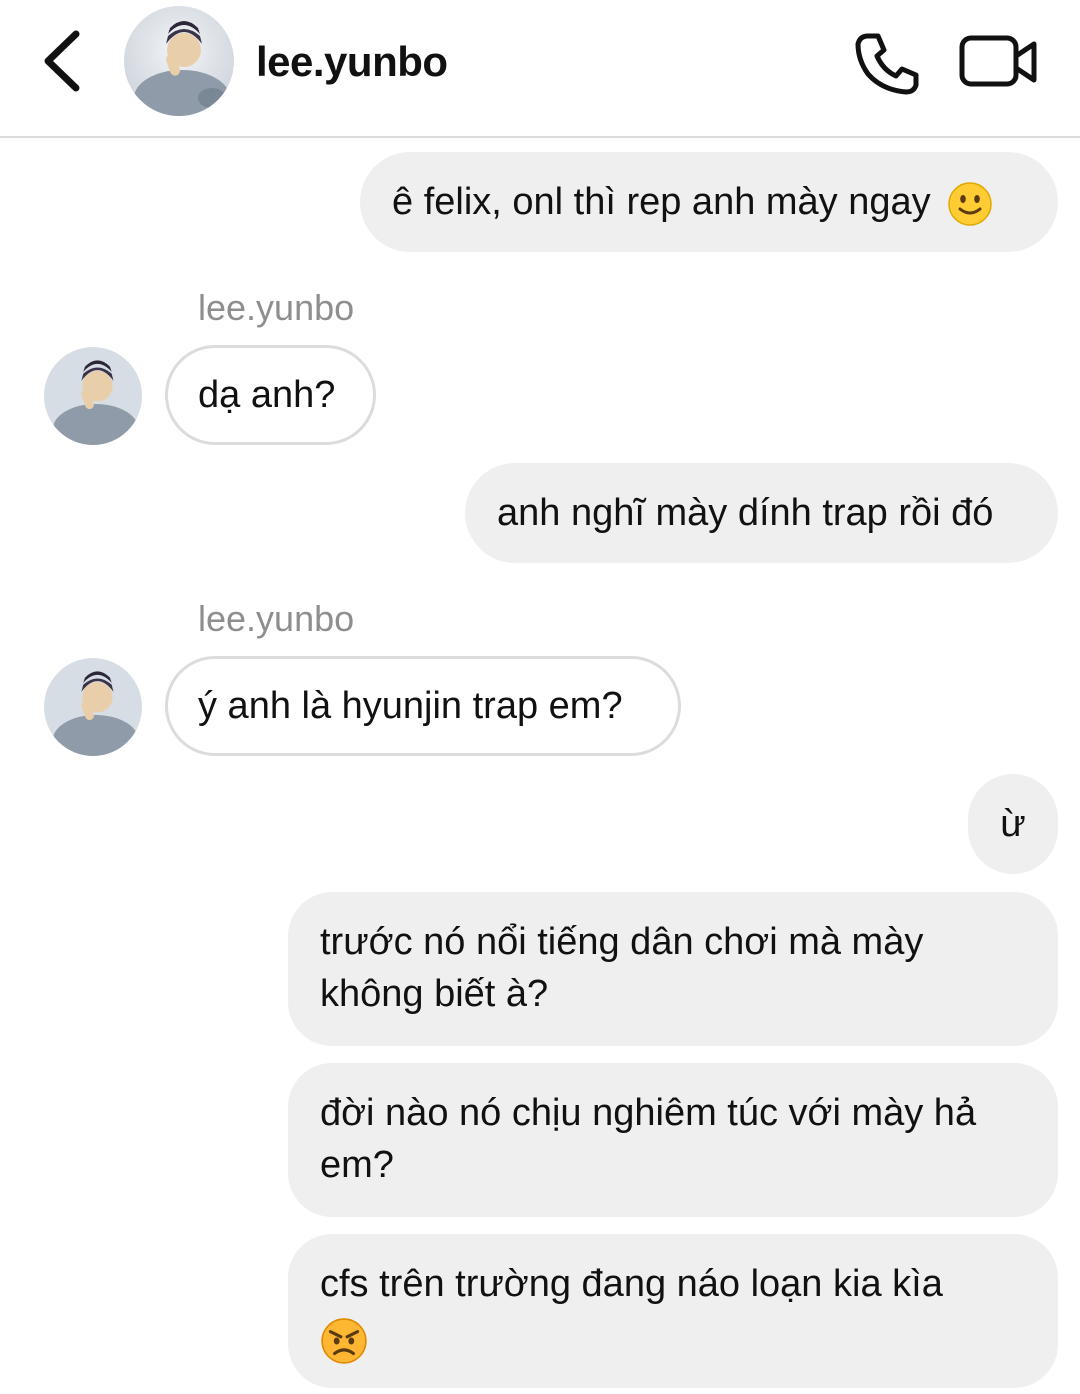  I want to click on incoming-message: ý anh là hyunjin trap em?, so click(423, 706).